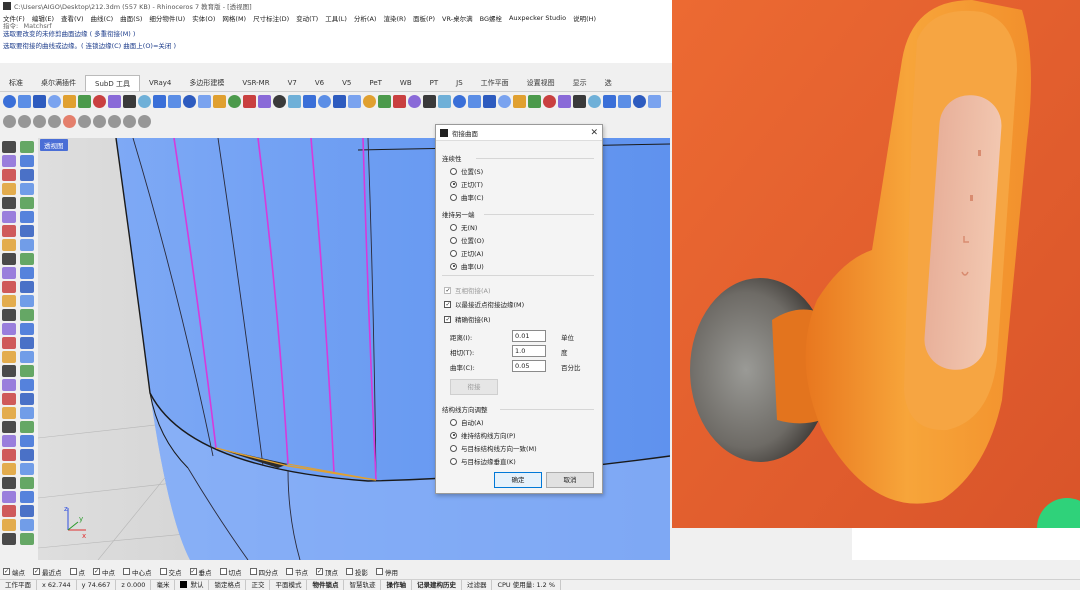 The height and width of the screenshot is (590, 1080). What do you see at coordinates (466, 184) in the screenshot?
I see `continuity-tangency-radio: 正切(T)` at bounding box center [466, 184].